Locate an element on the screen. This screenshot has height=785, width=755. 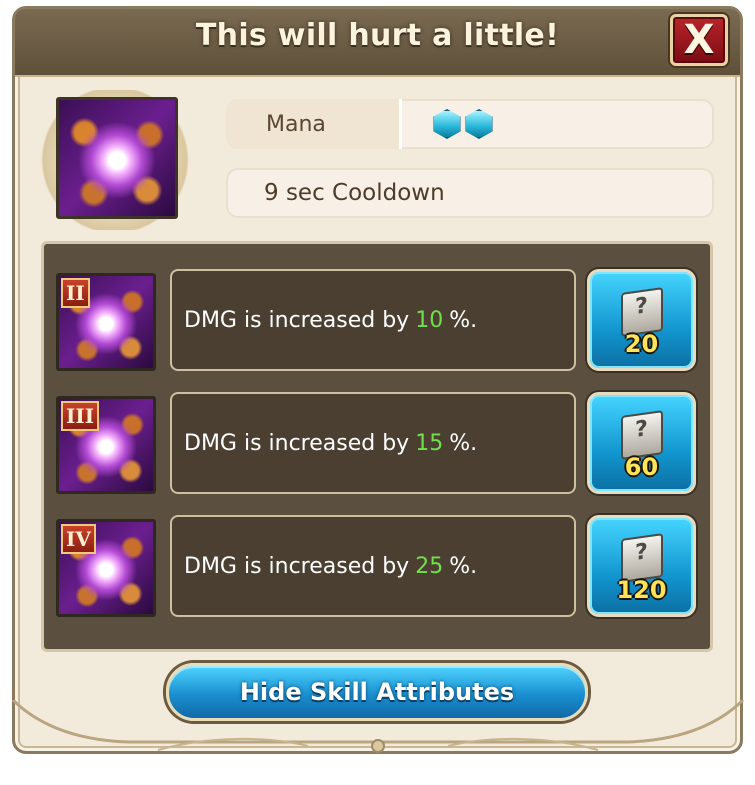
level-description: DMG is increased by 25 %. is located at coordinates (373, 566).